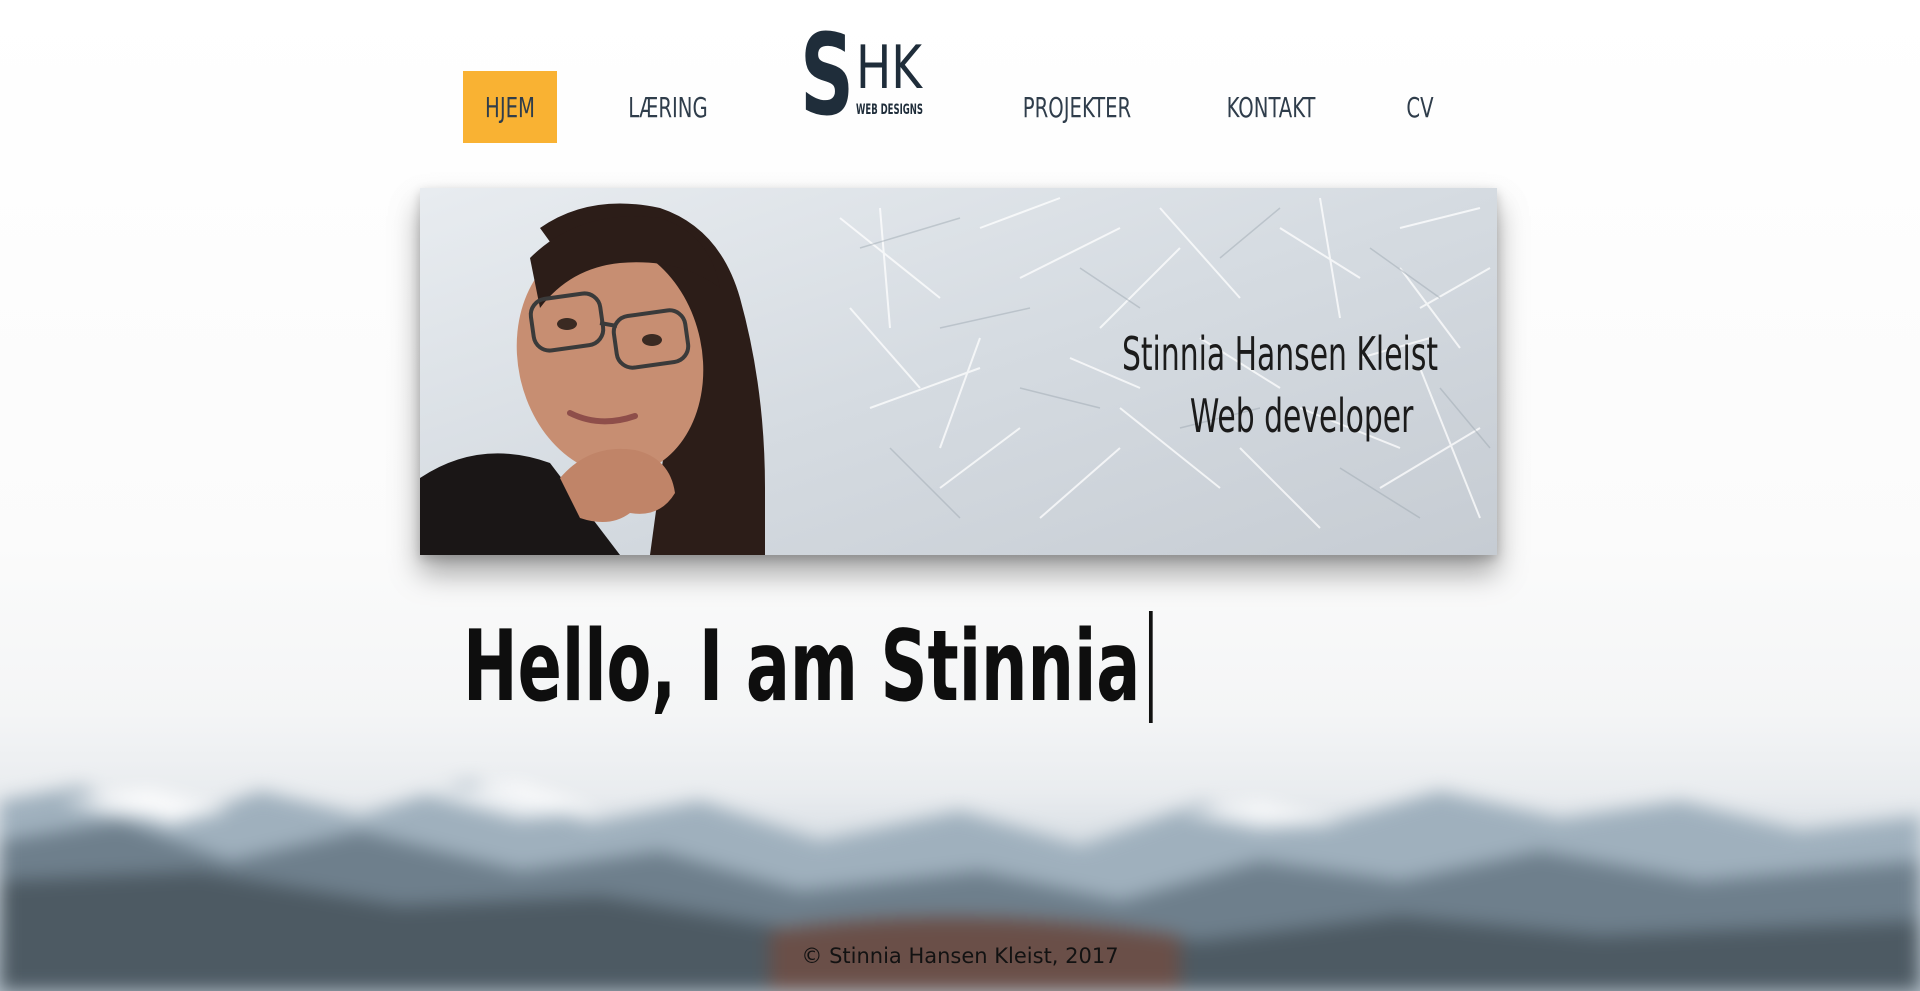 The image size is (1920, 991). Describe the element at coordinates (668, 107) in the screenshot. I see `nav-item-laering: LÆRING` at that location.